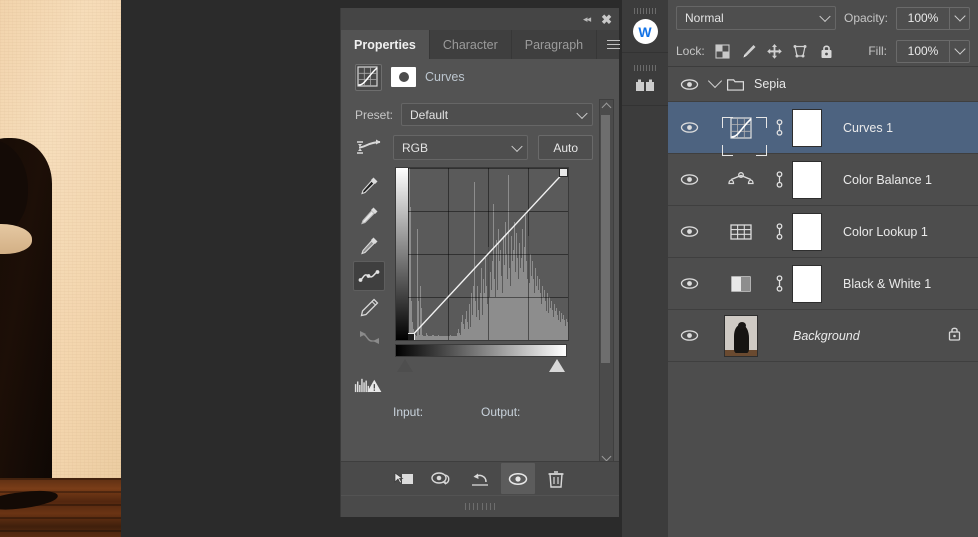 Image resolution: width=978 pixels, height=537 pixels. I want to click on group-visibility-eye-icon, so click(689, 84).